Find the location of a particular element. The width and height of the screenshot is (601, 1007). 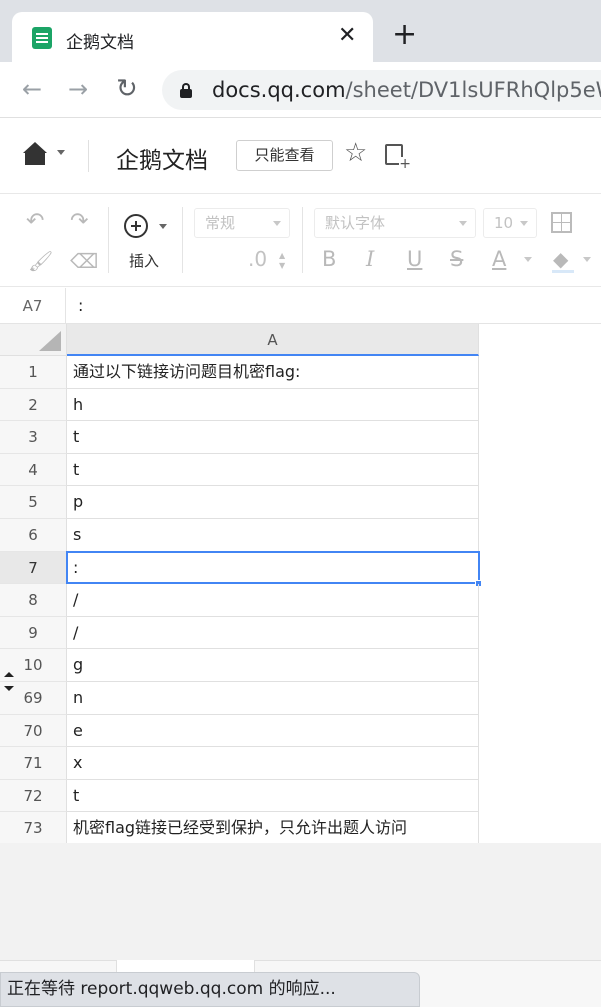

row-number: 70 is located at coordinates (33, 731).